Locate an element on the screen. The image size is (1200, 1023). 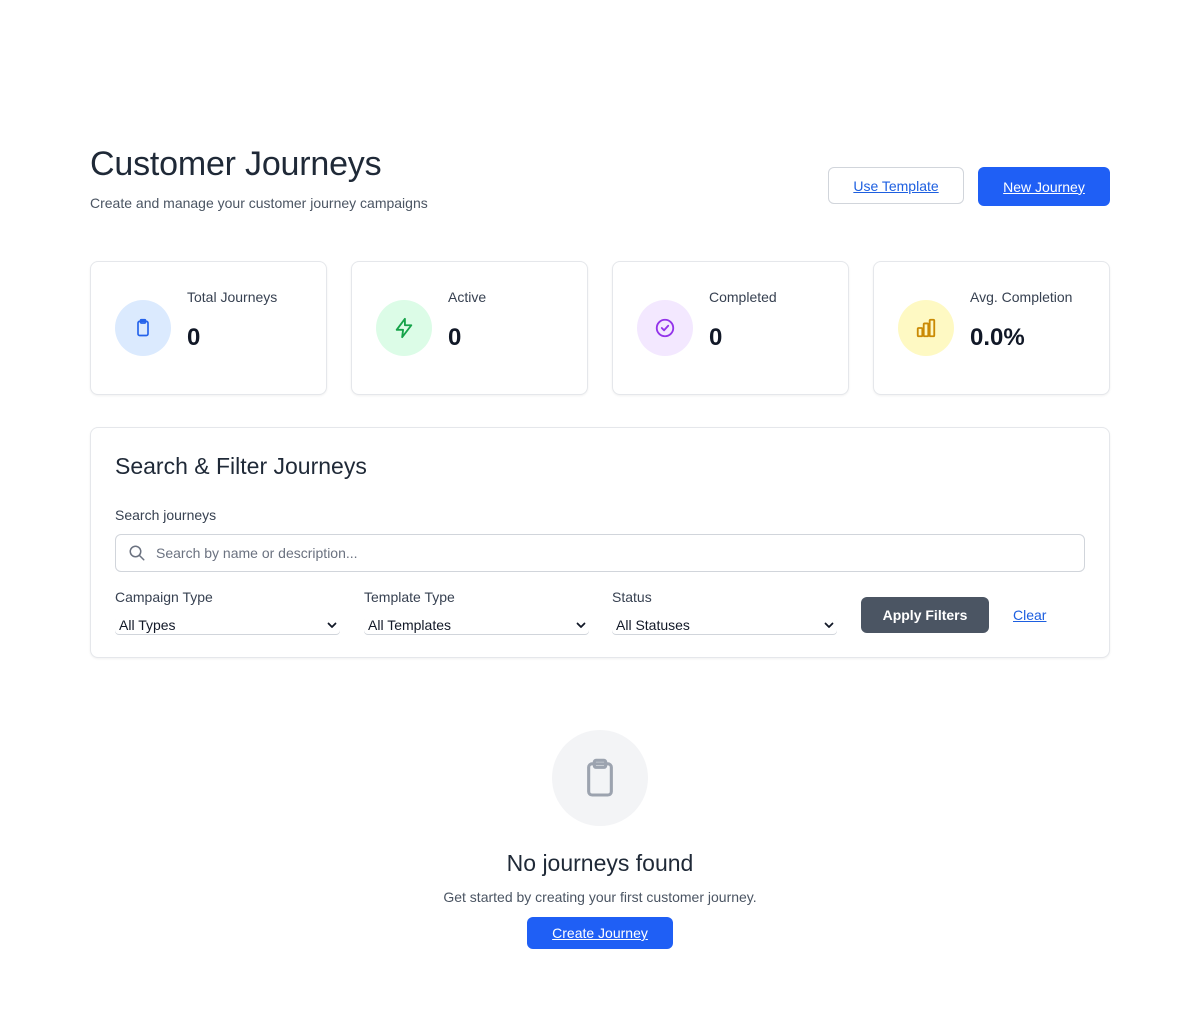
search-label: Search journeys is located at coordinates (166, 515).